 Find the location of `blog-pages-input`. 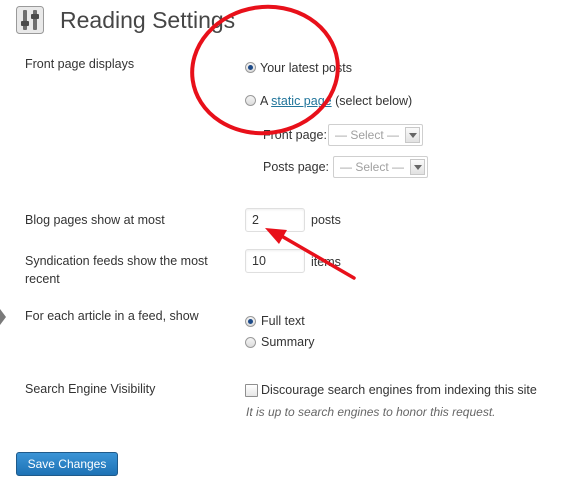

blog-pages-input is located at coordinates (275, 220).